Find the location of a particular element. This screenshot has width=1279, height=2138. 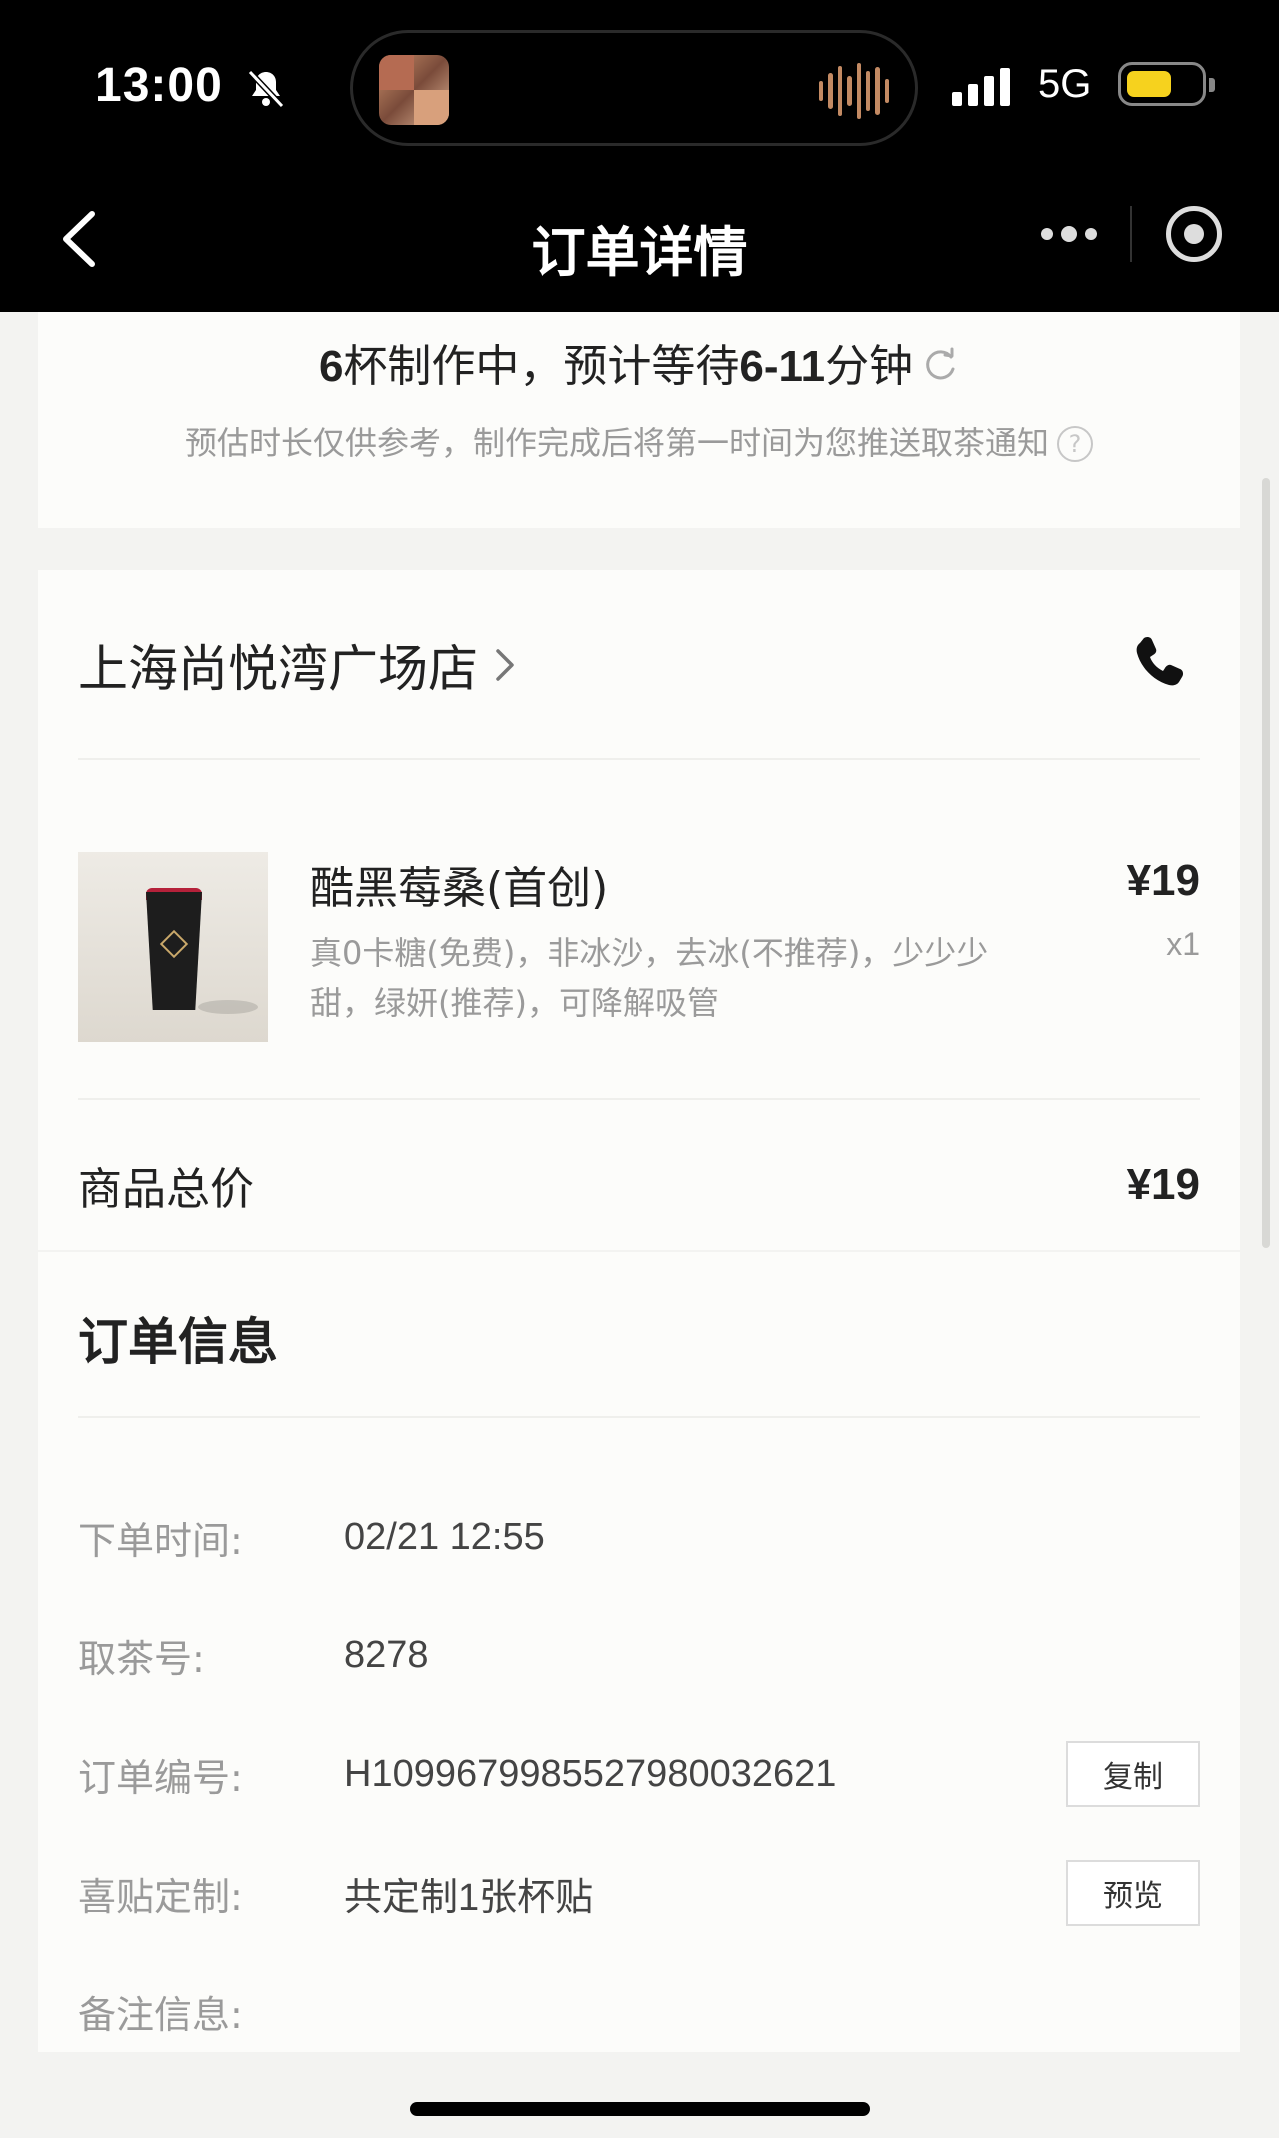

info-row-order-time: 下单时间: 02/21 12:55 is located at coordinates (639, 1537).